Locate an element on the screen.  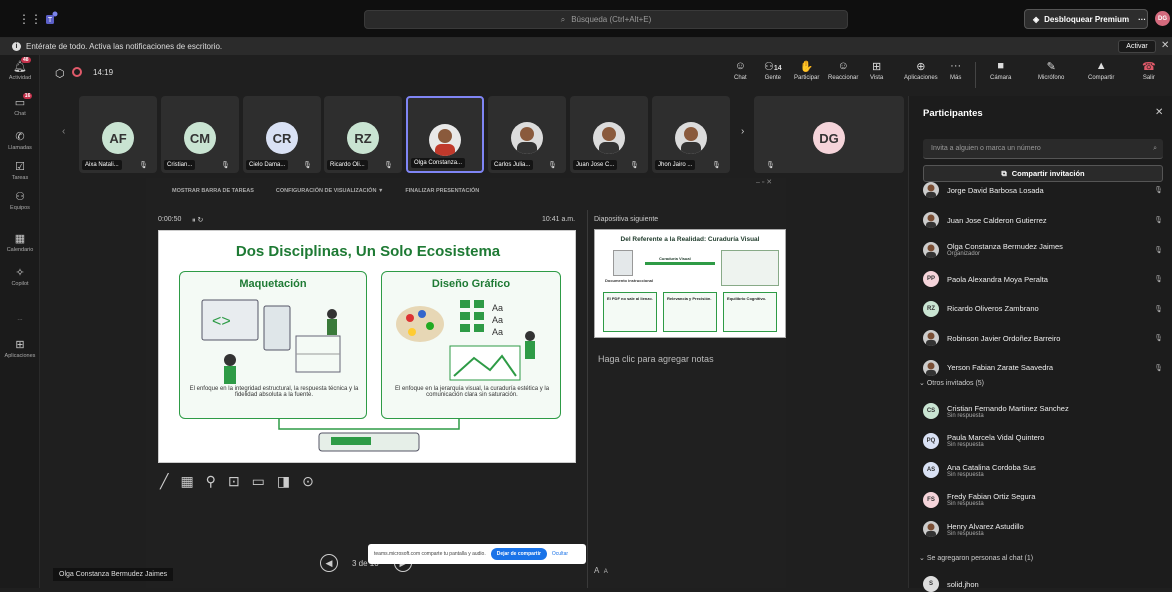
show-taskbar-button: MOSTRAR BARRA DE TAREAS is located at coordinates (213, 191).